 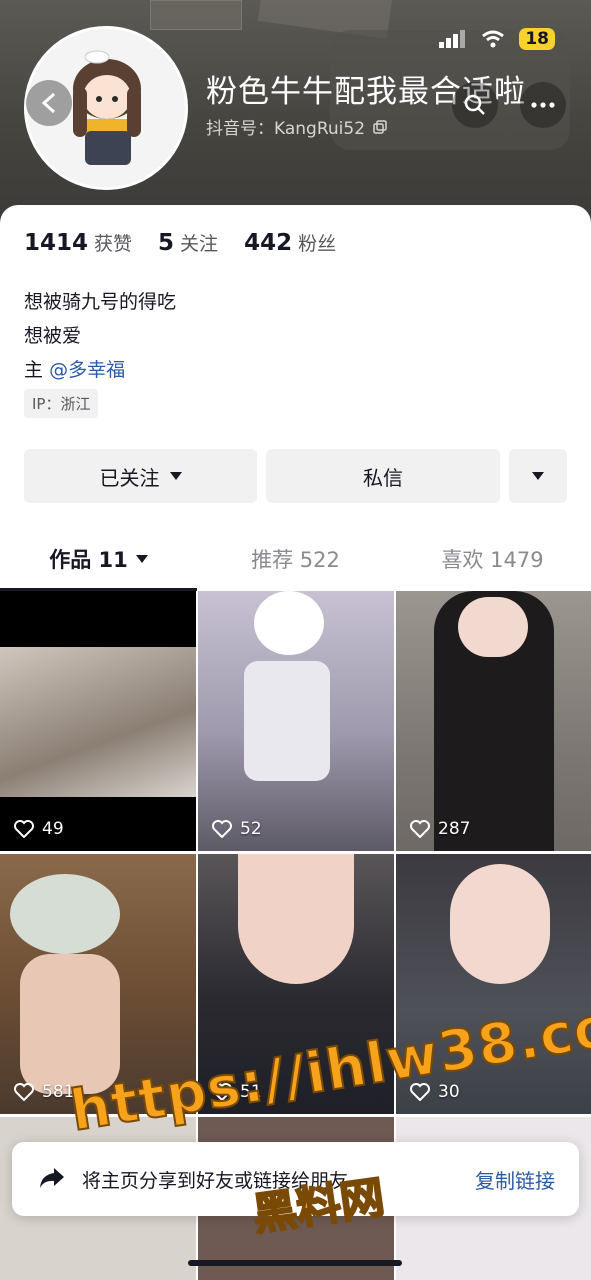 I want to click on bio-line: 想被骑九号的得吃, so click(x=100, y=302).